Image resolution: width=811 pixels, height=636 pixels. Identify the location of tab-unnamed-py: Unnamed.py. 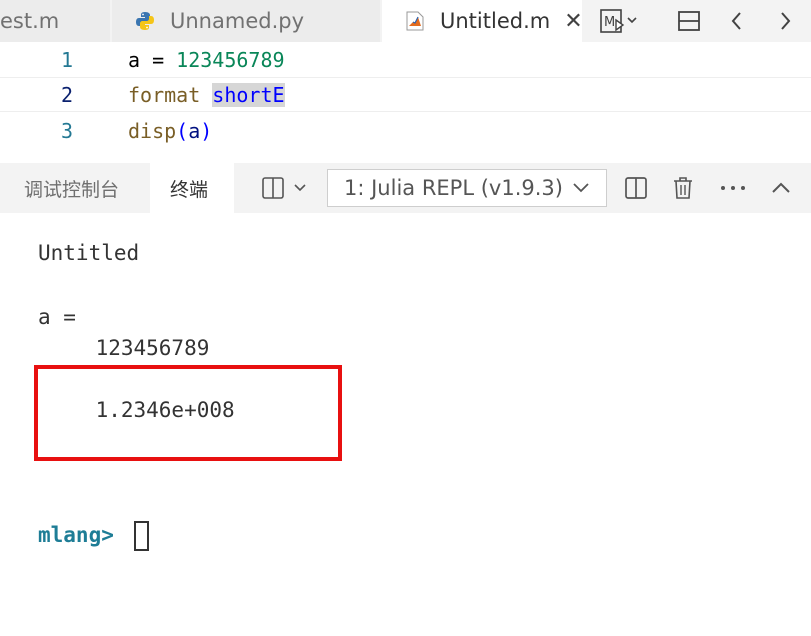
(246, 21).